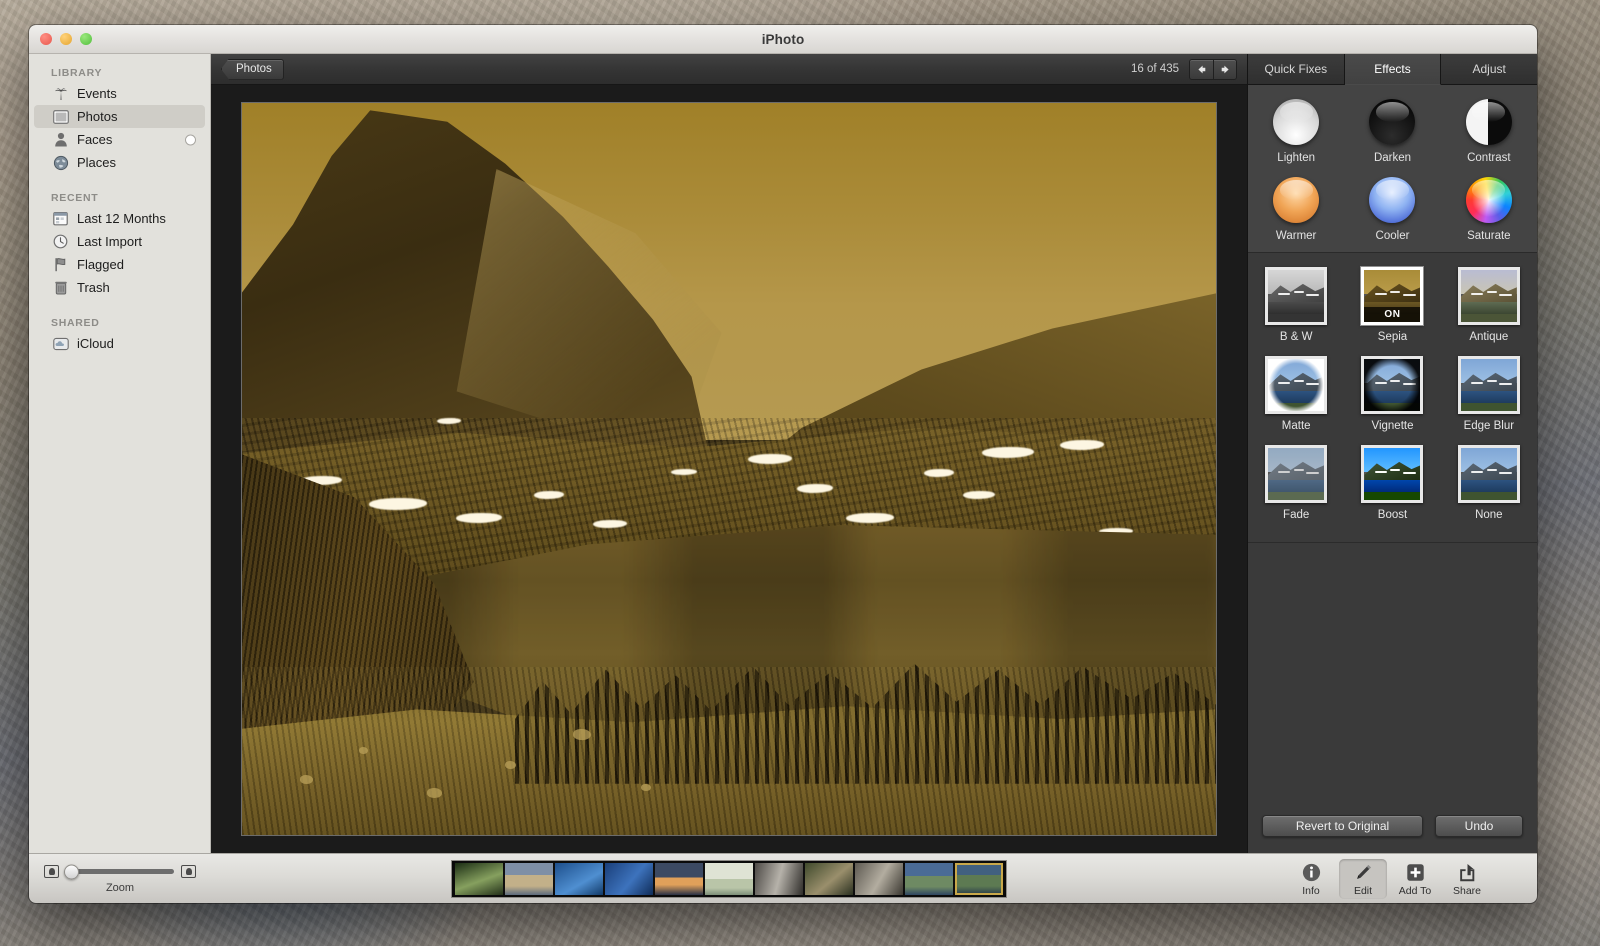 The image size is (1600, 946). Describe the element at coordinates (119, 162) in the screenshot. I see `sidebar-item-places: Places` at that location.